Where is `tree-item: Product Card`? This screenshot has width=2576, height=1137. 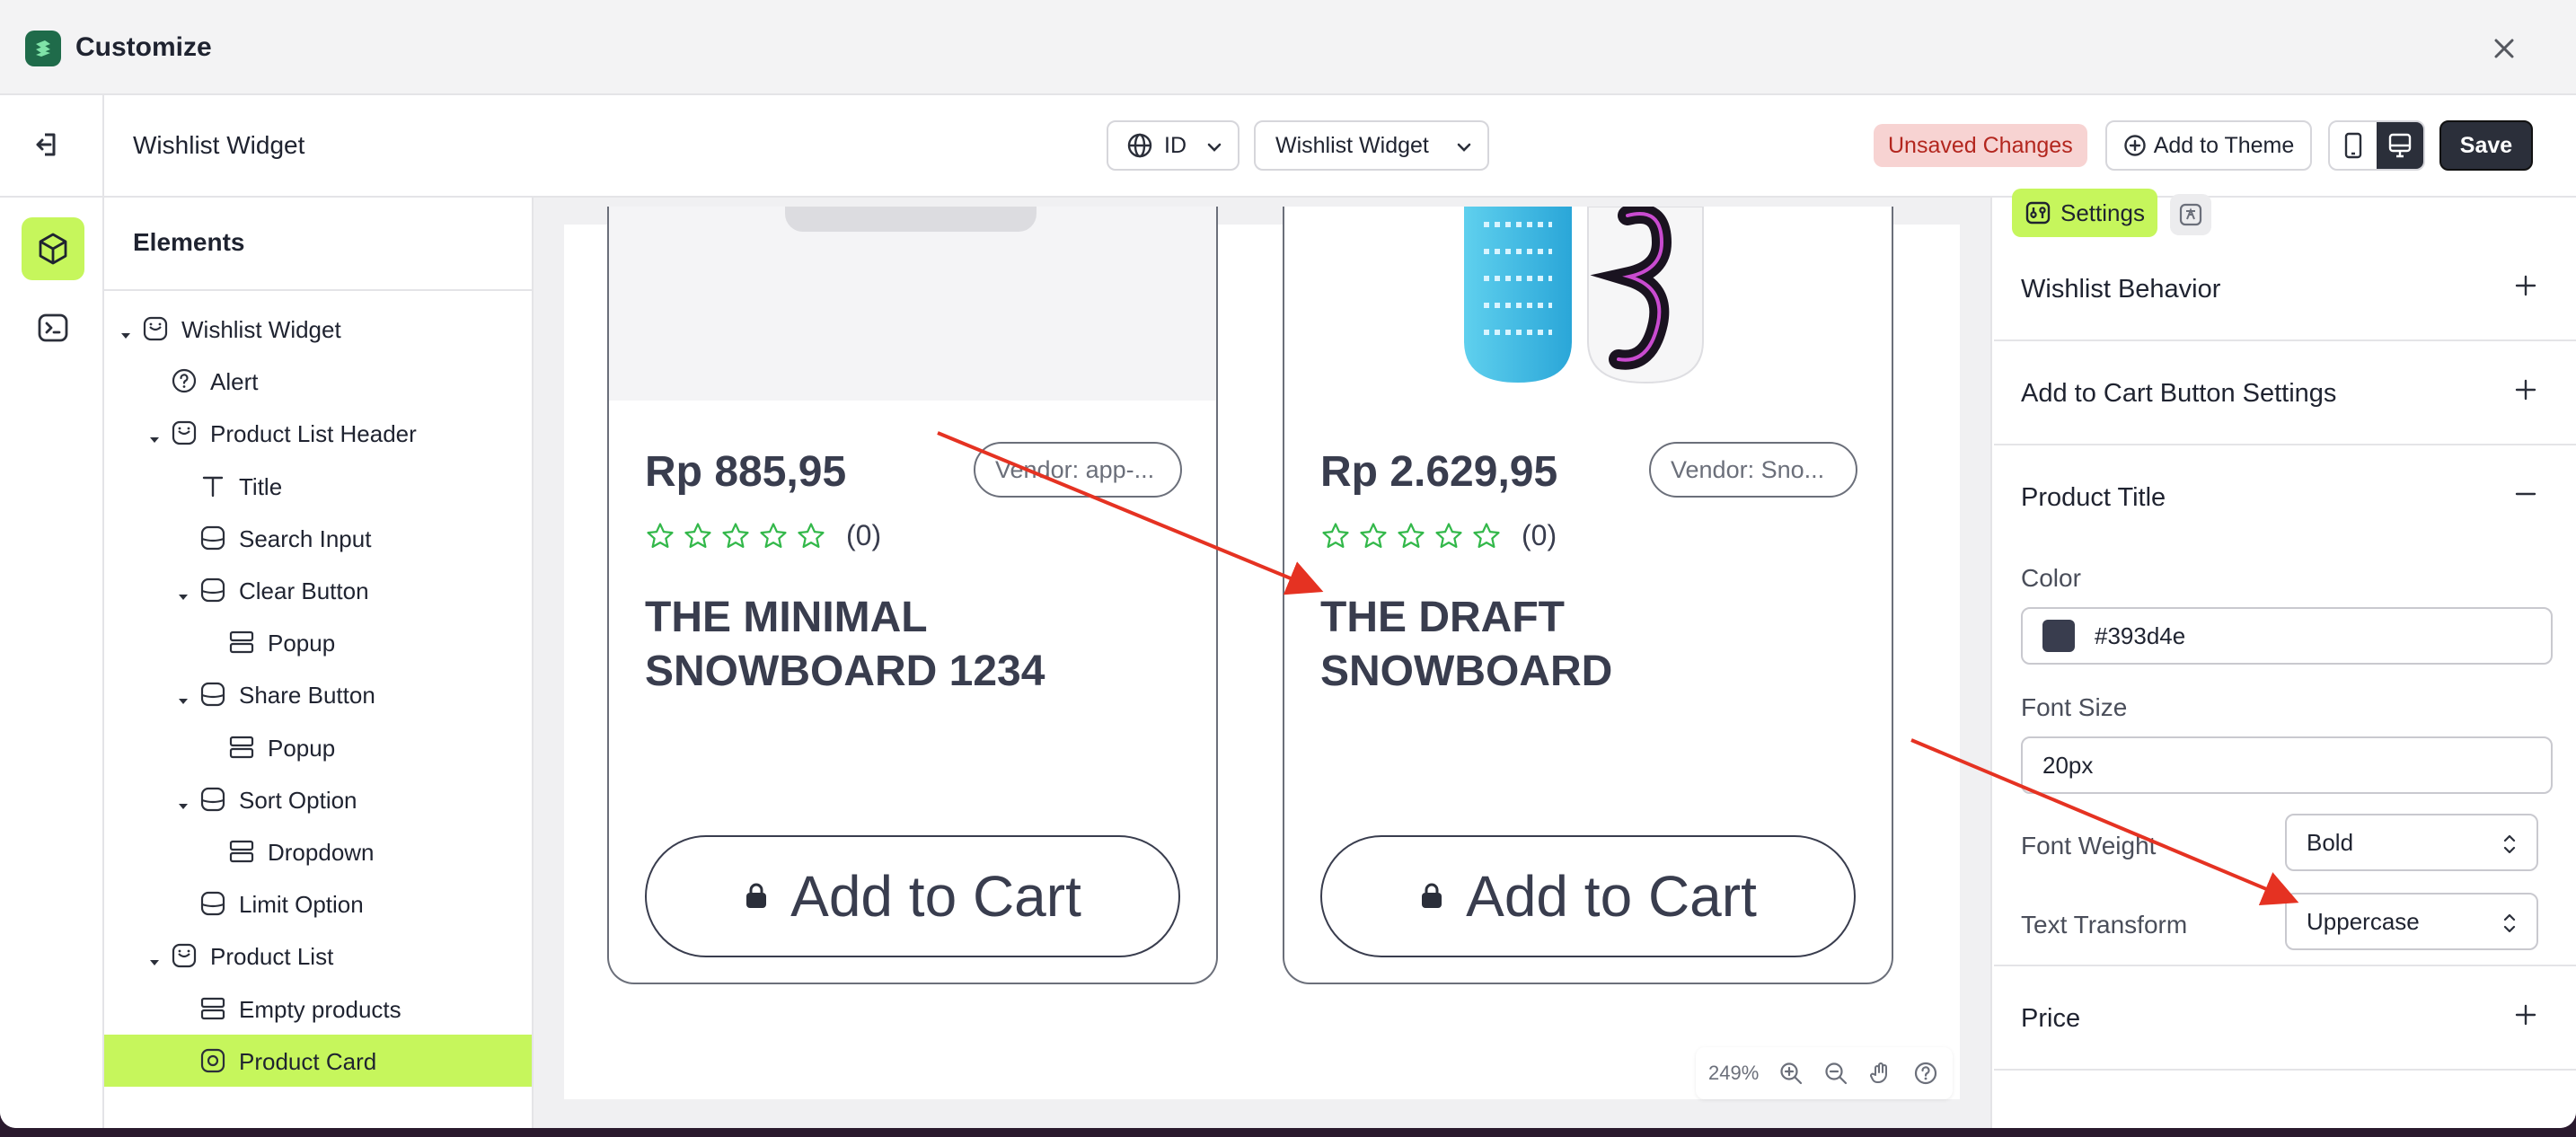 tree-item: Product Card is located at coordinates (318, 1060).